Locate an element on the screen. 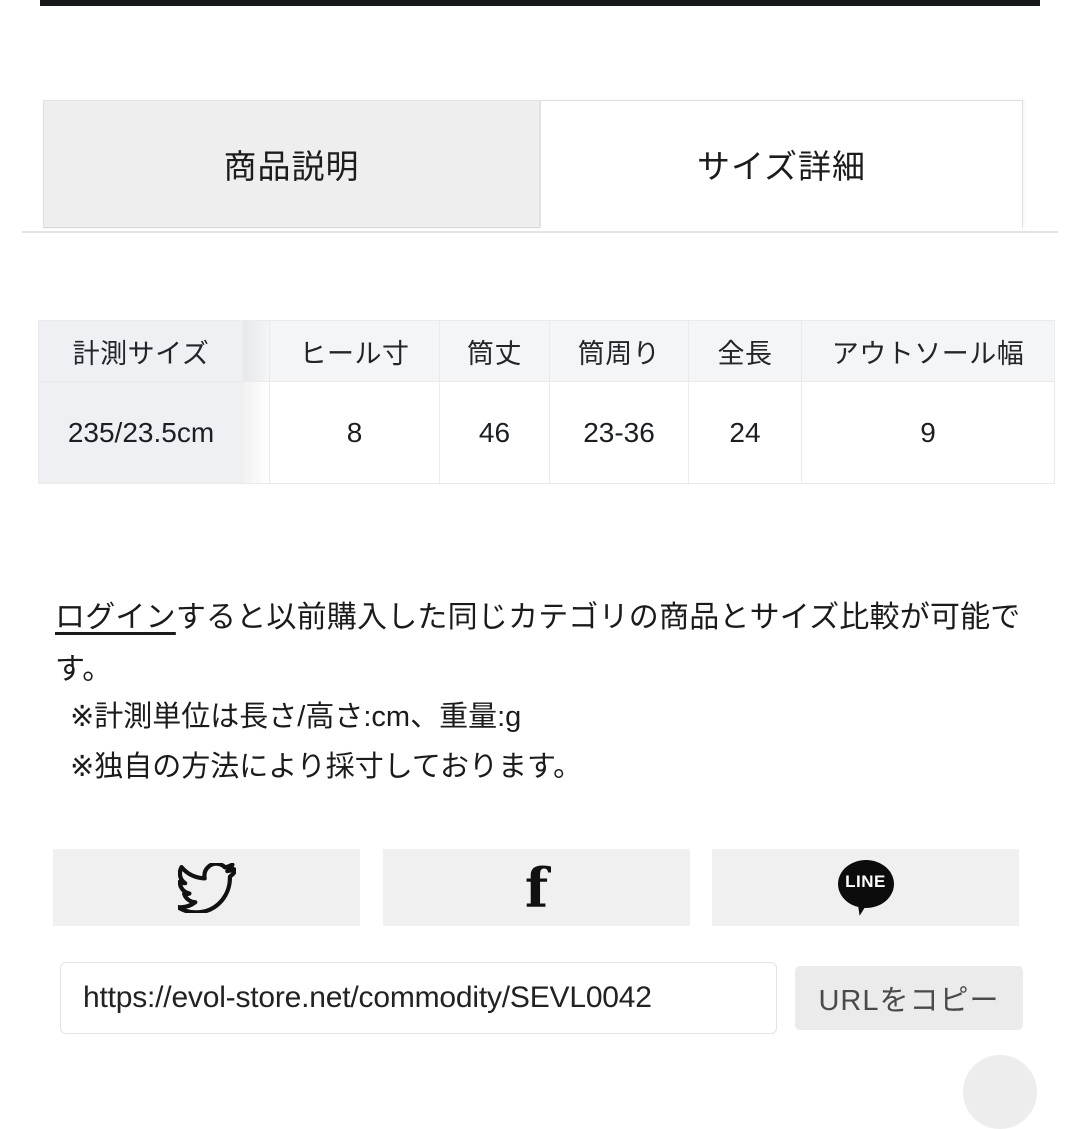 The image size is (1080, 1129). top-dark-bar is located at coordinates (540, 3).